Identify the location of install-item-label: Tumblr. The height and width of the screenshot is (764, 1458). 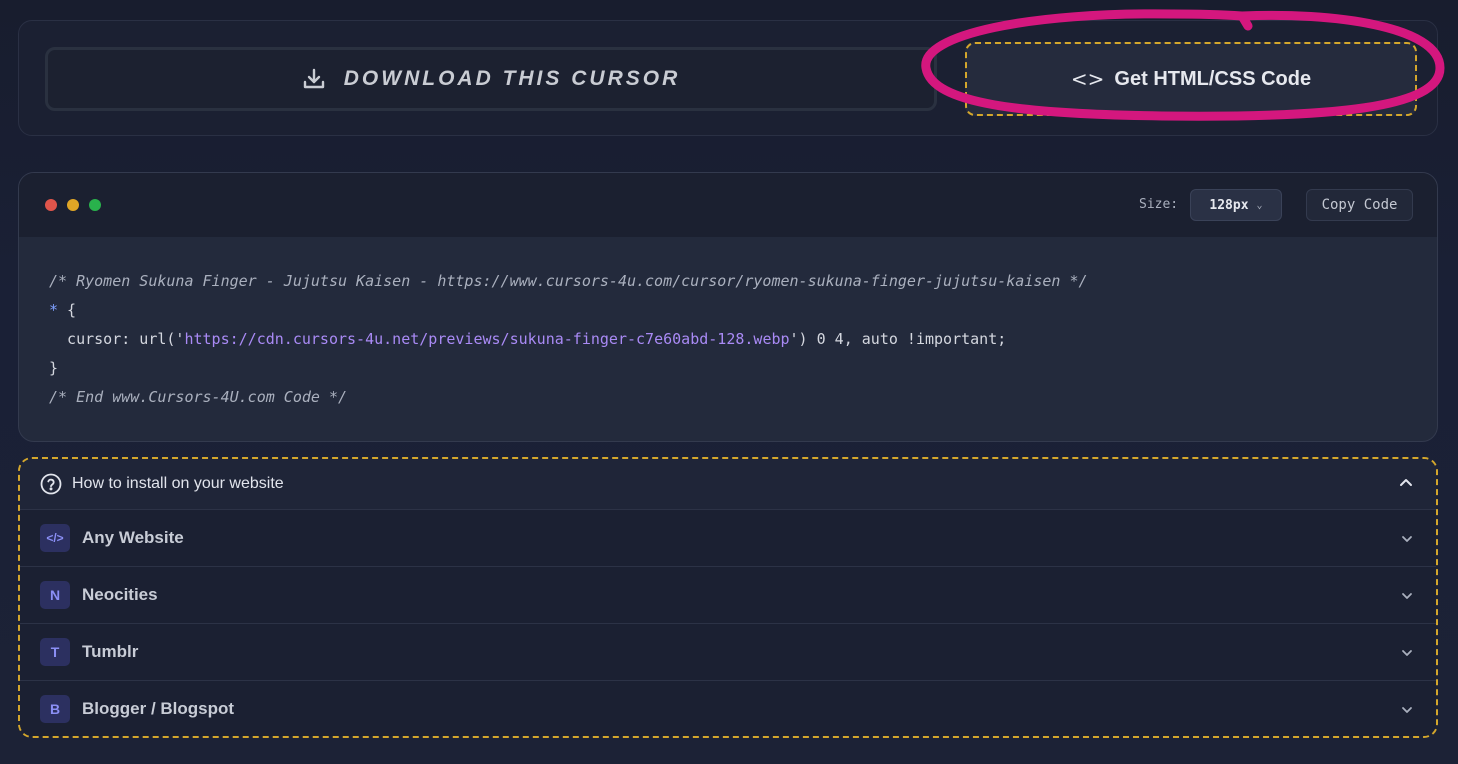
(110, 651).